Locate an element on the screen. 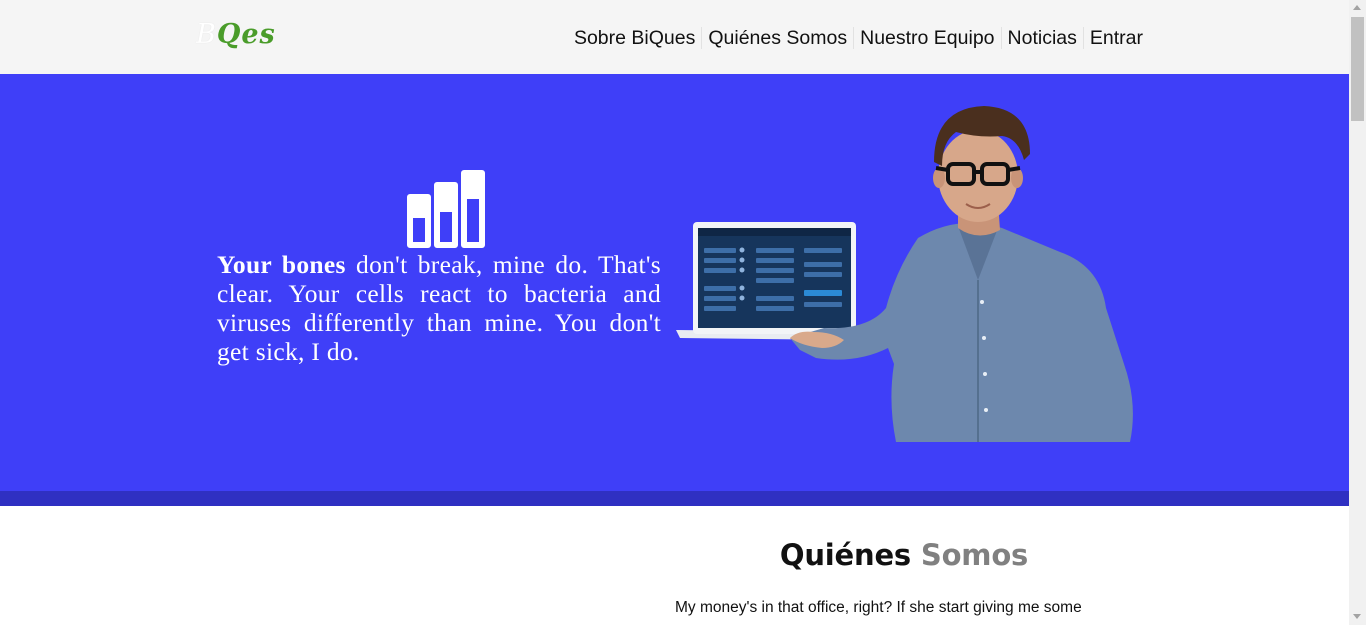 This screenshot has width=1366, height=625. about-title-part2: Somos is located at coordinates (974, 555).